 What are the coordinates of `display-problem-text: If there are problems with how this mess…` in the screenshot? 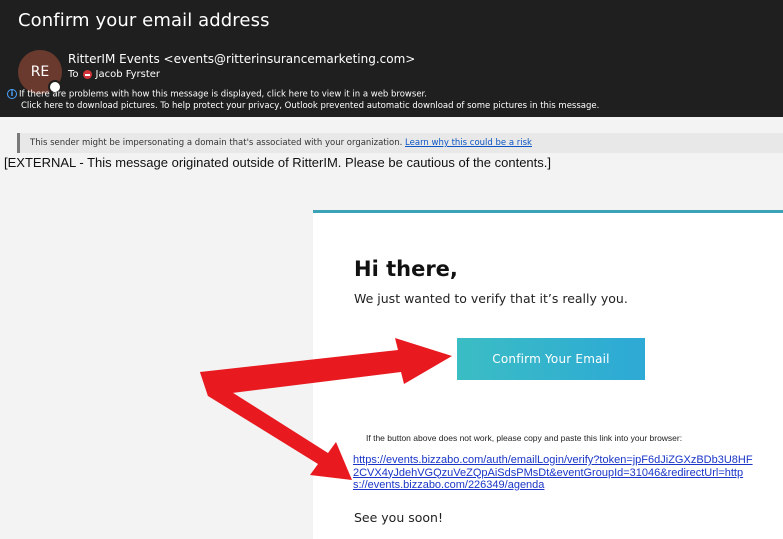 It's located at (223, 95).